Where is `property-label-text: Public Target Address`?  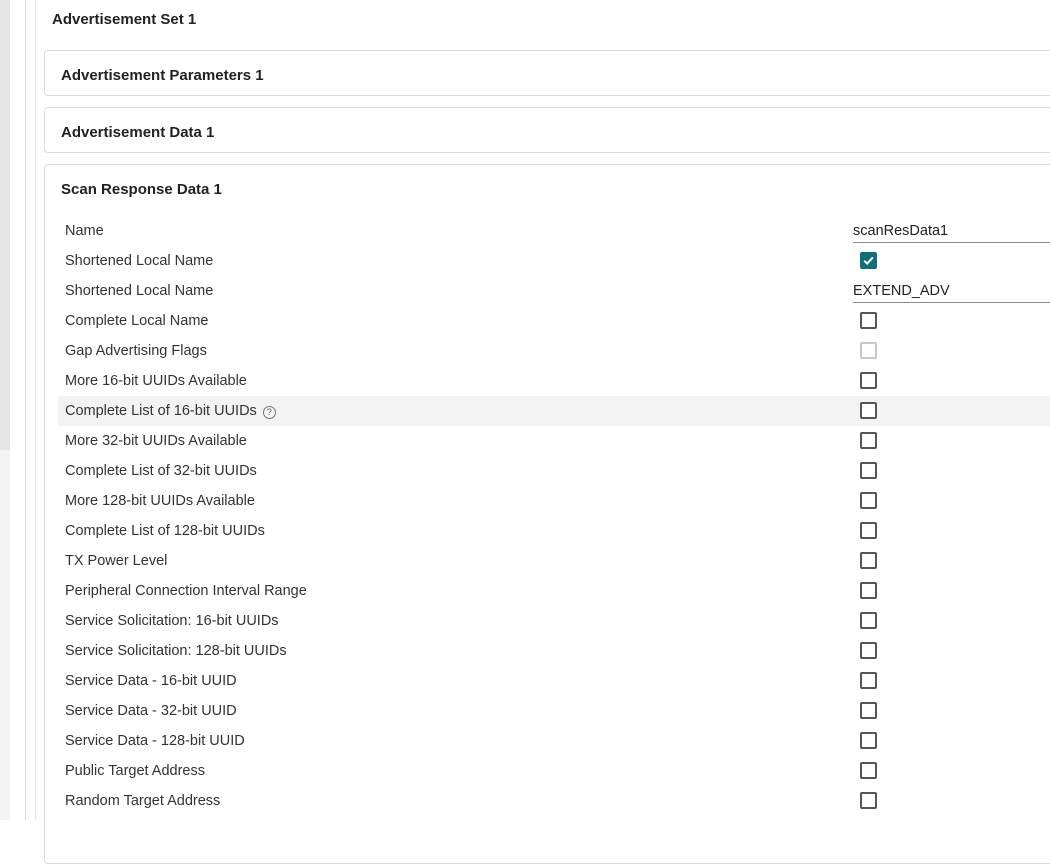 property-label-text: Public Target Address is located at coordinates (135, 771).